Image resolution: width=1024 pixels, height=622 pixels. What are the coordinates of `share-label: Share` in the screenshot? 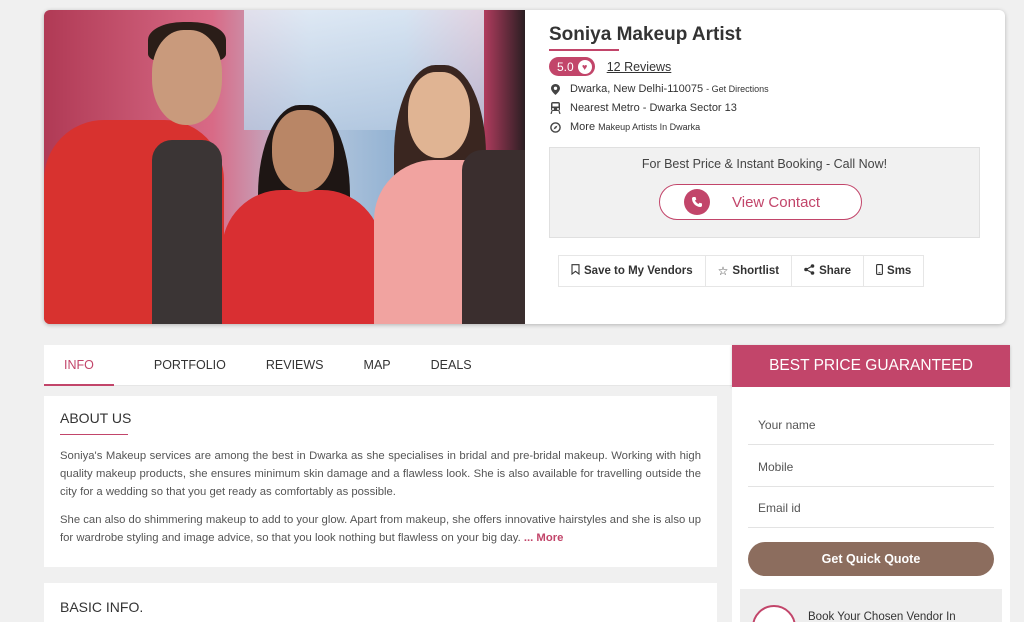 It's located at (835, 271).